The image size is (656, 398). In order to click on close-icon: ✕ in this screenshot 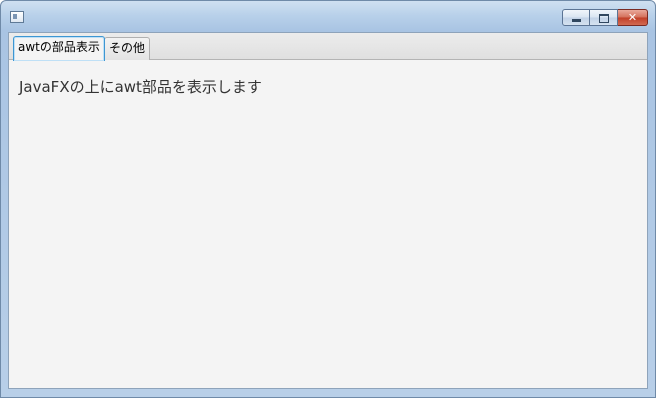, I will do `click(632, 17)`.